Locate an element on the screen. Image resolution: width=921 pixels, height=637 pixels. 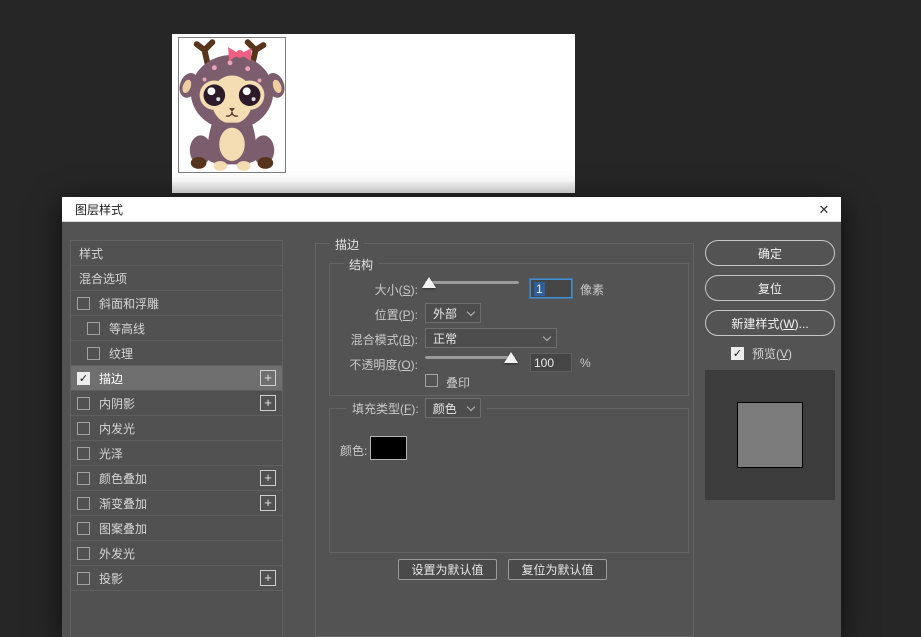
opacity-slider-thumb is located at coordinates (511, 357).